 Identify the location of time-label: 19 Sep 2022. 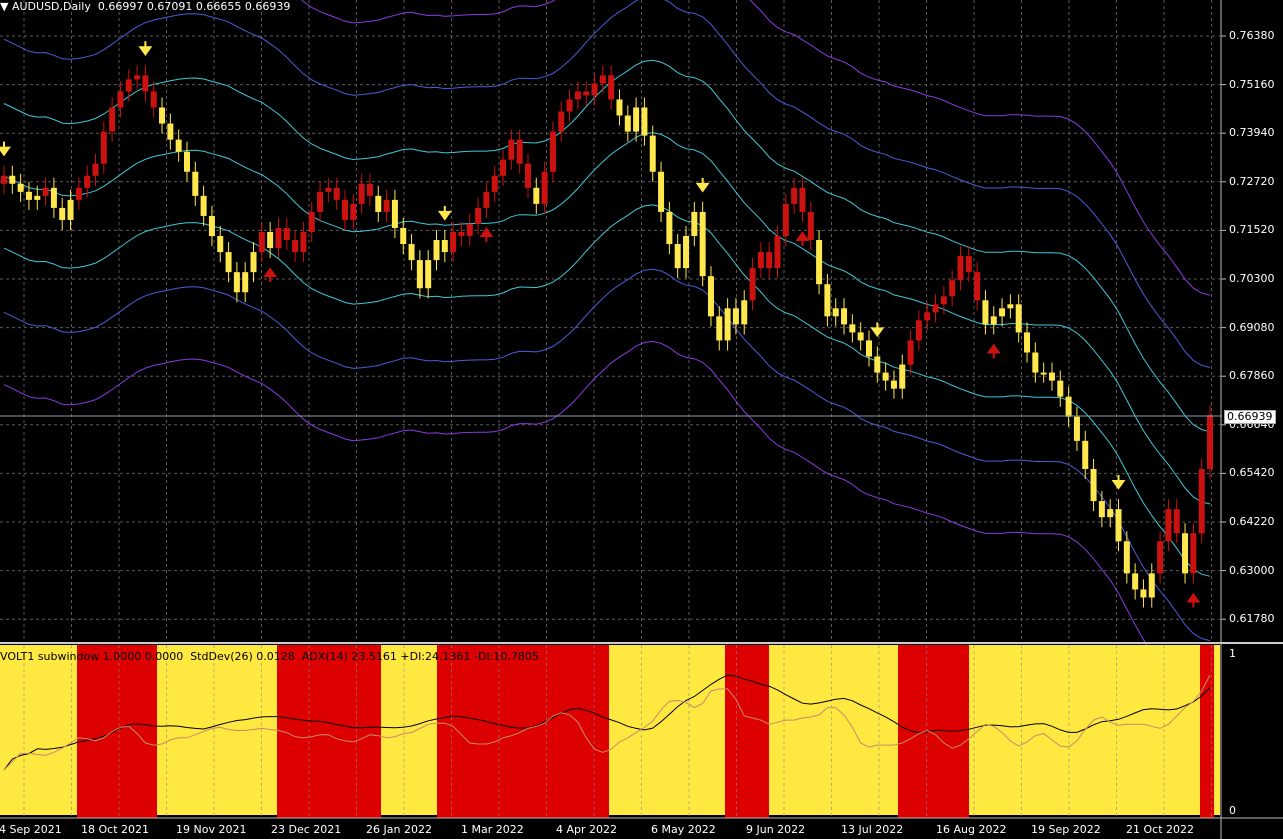
(1066, 829).